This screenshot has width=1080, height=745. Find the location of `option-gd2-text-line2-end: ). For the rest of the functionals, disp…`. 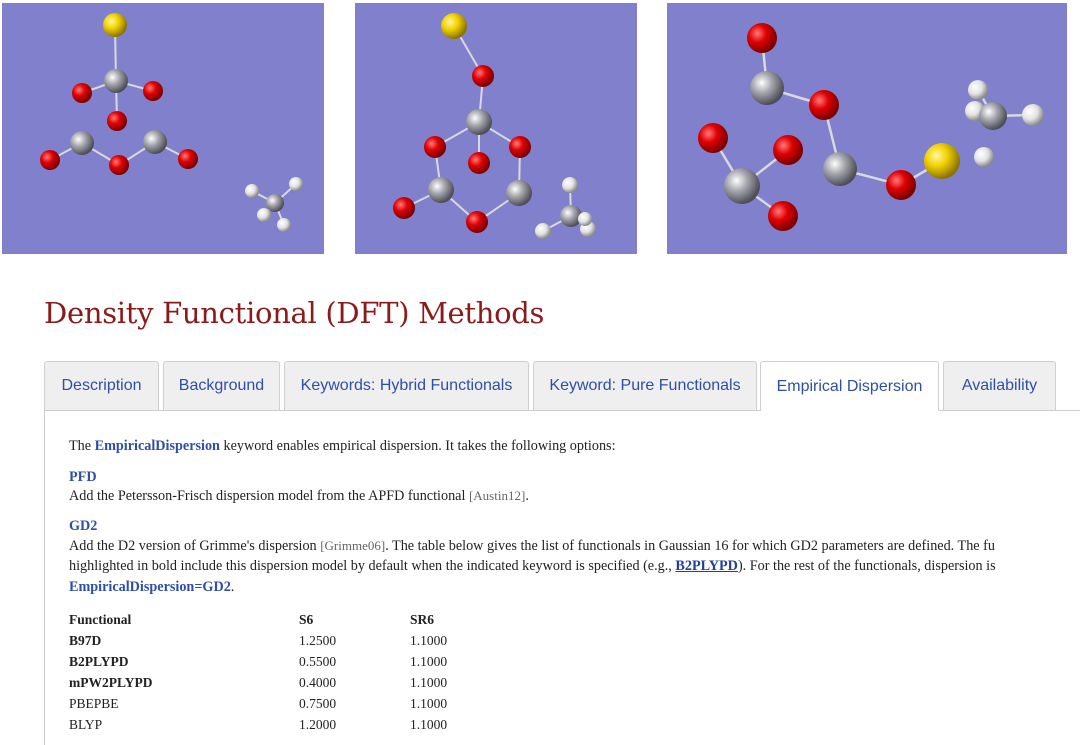

option-gd2-text-line2-end: ). For the rest of the functionals, disp… is located at coordinates (866, 566).